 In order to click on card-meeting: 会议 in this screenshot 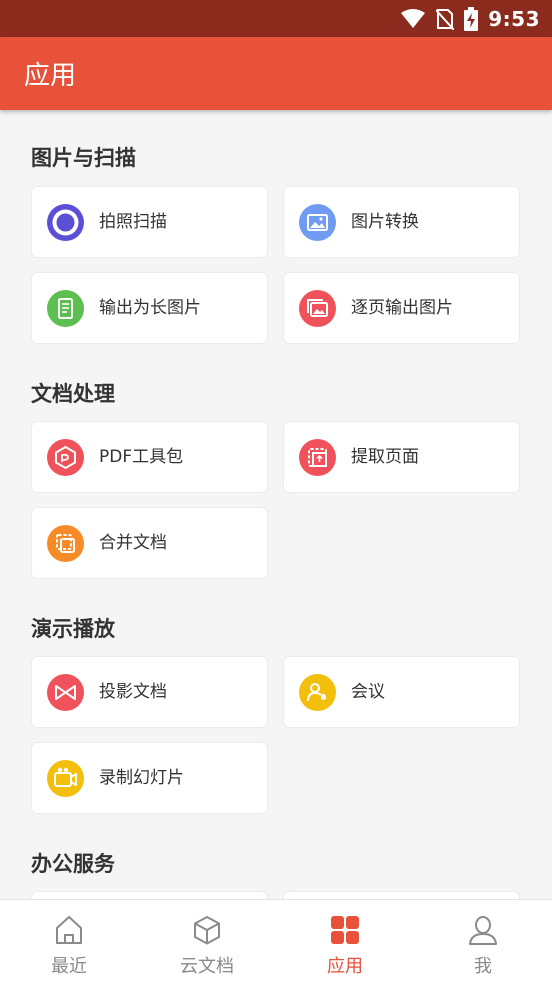, I will do `click(401, 692)`.